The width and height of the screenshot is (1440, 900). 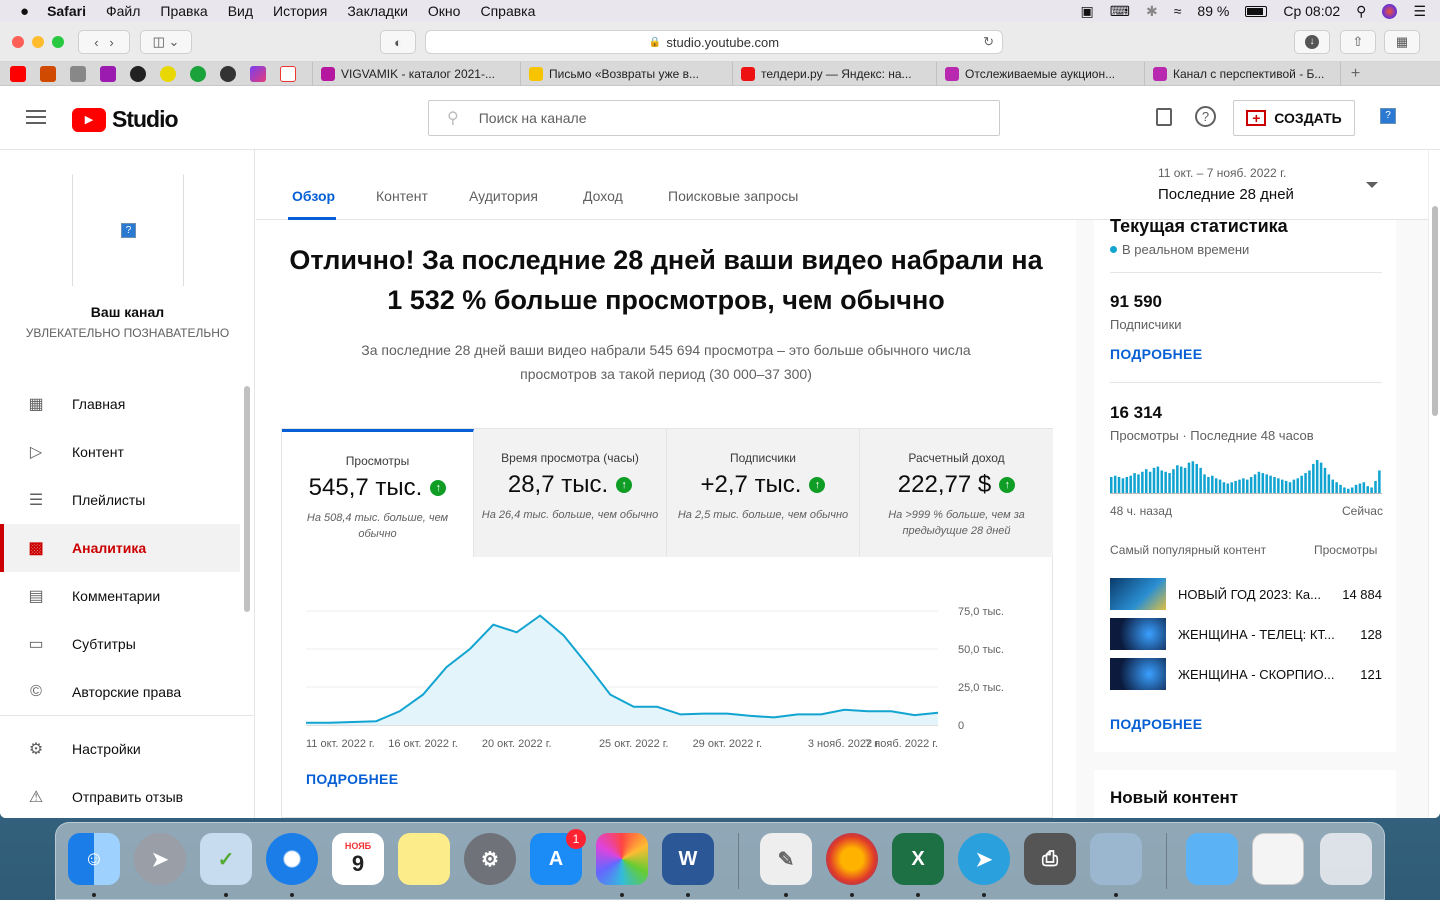 What do you see at coordinates (1361, 11) in the screenshot?
I see `spotlight-icon: ⚲` at bounding box center [1361, 11].